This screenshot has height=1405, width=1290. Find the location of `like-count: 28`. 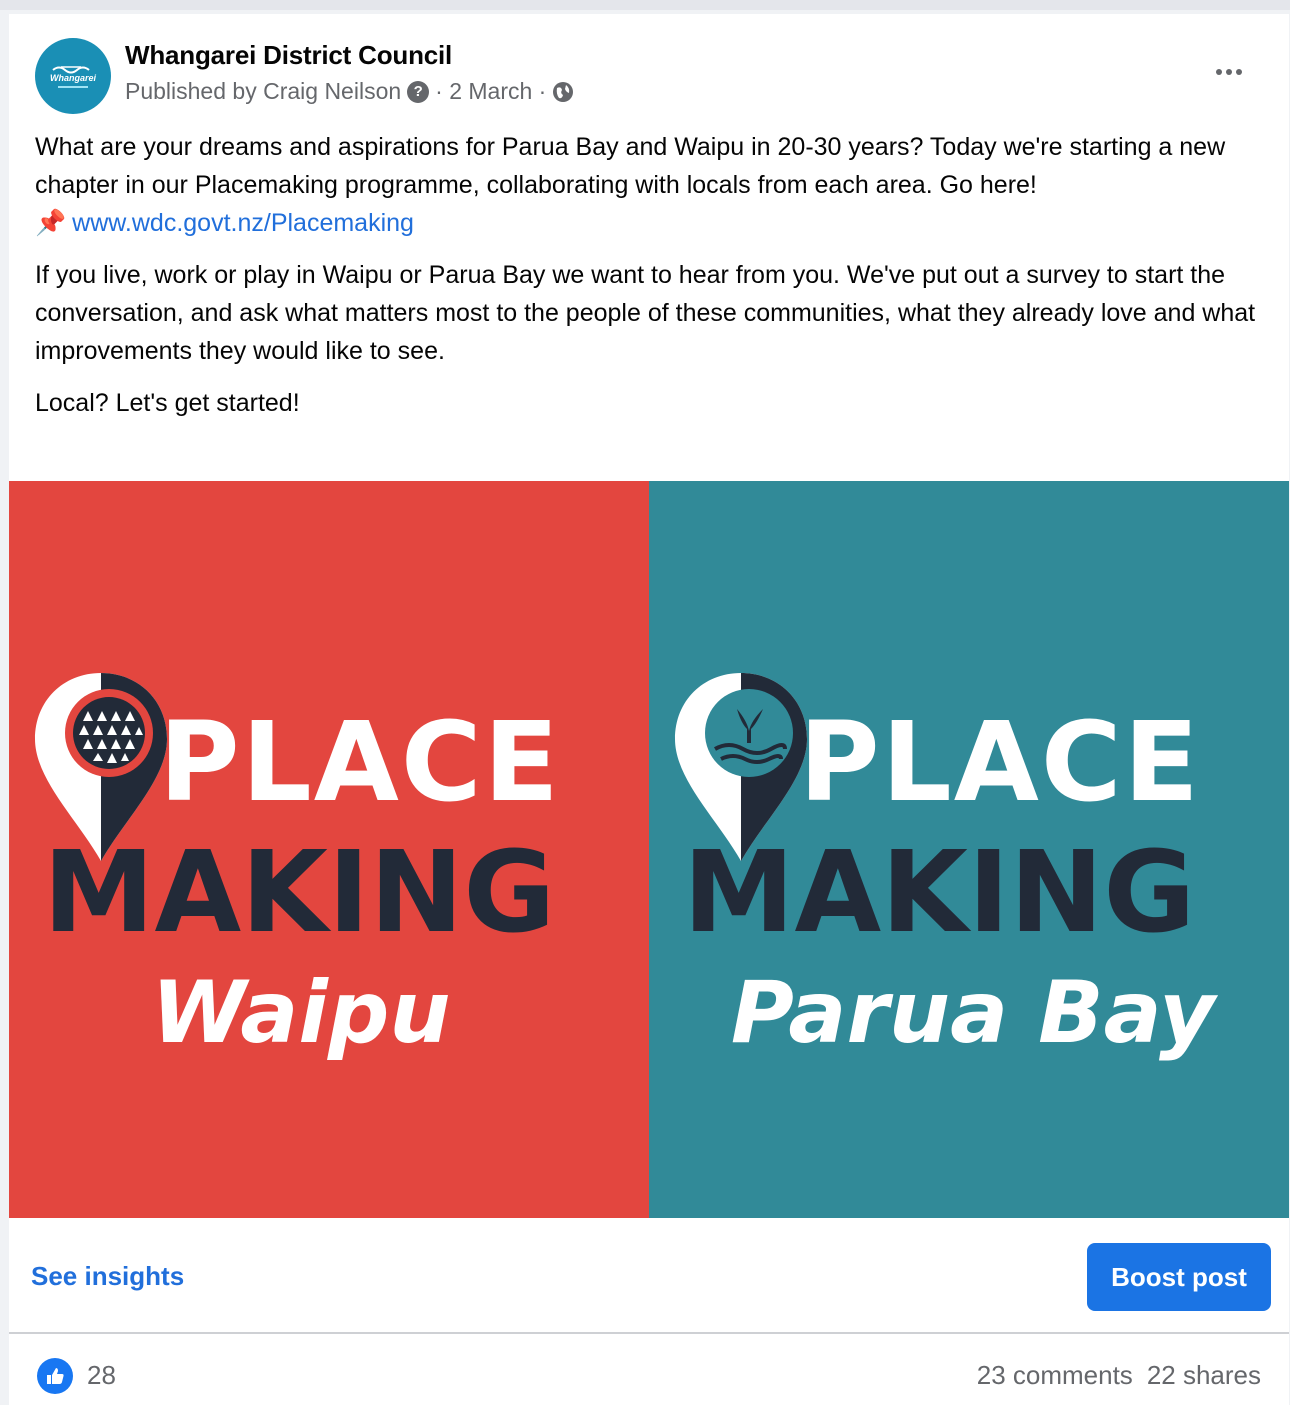

like-count: 28 is located at coordinates (101, 1375).